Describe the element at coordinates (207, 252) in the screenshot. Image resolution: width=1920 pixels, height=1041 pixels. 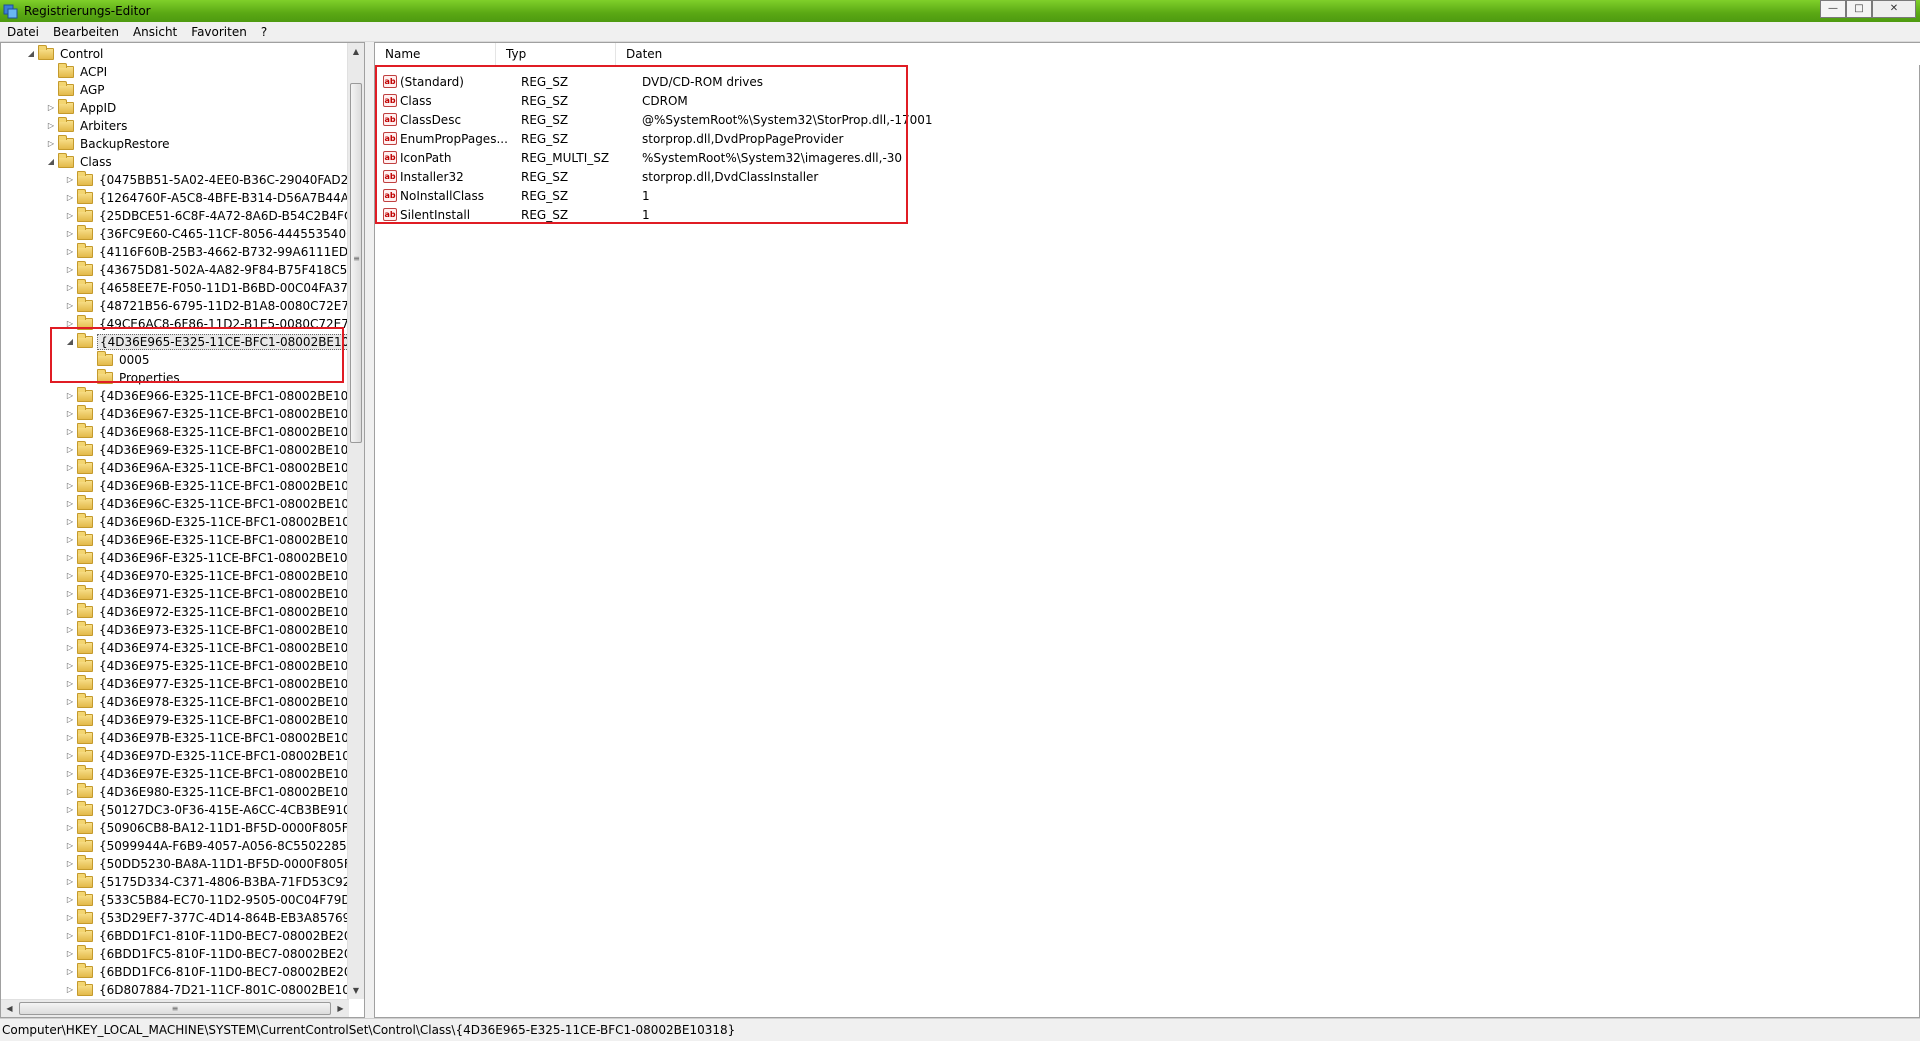
I see `tree-node: ▷ {4116F60B-25B3-4662-B732-99A6111EDC0B}` at that location.